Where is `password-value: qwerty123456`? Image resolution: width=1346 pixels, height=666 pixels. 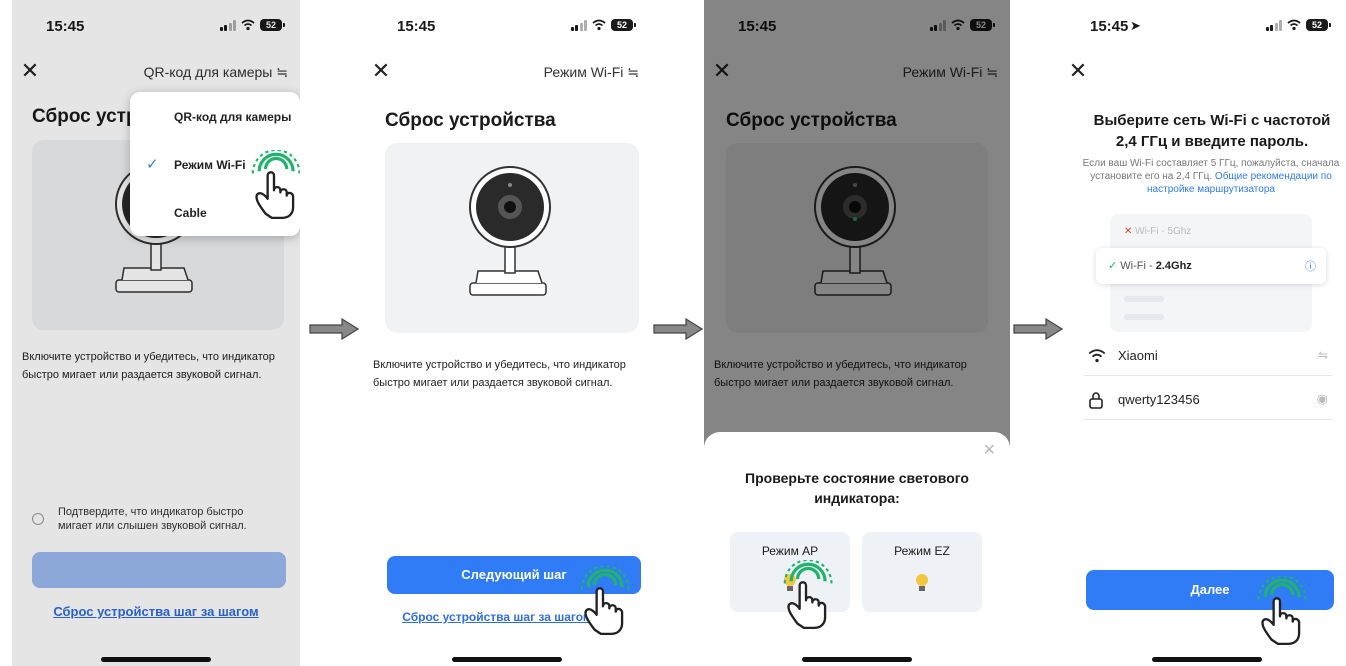 password-value: qwerty123456 is located at coordinates (1159, 399).